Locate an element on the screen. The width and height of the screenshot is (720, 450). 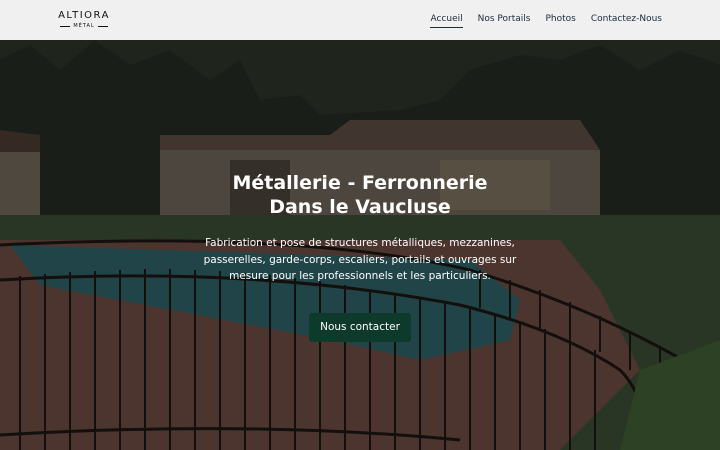
brand-sub-text: MÉTAL is located at coordinates (84, 26).